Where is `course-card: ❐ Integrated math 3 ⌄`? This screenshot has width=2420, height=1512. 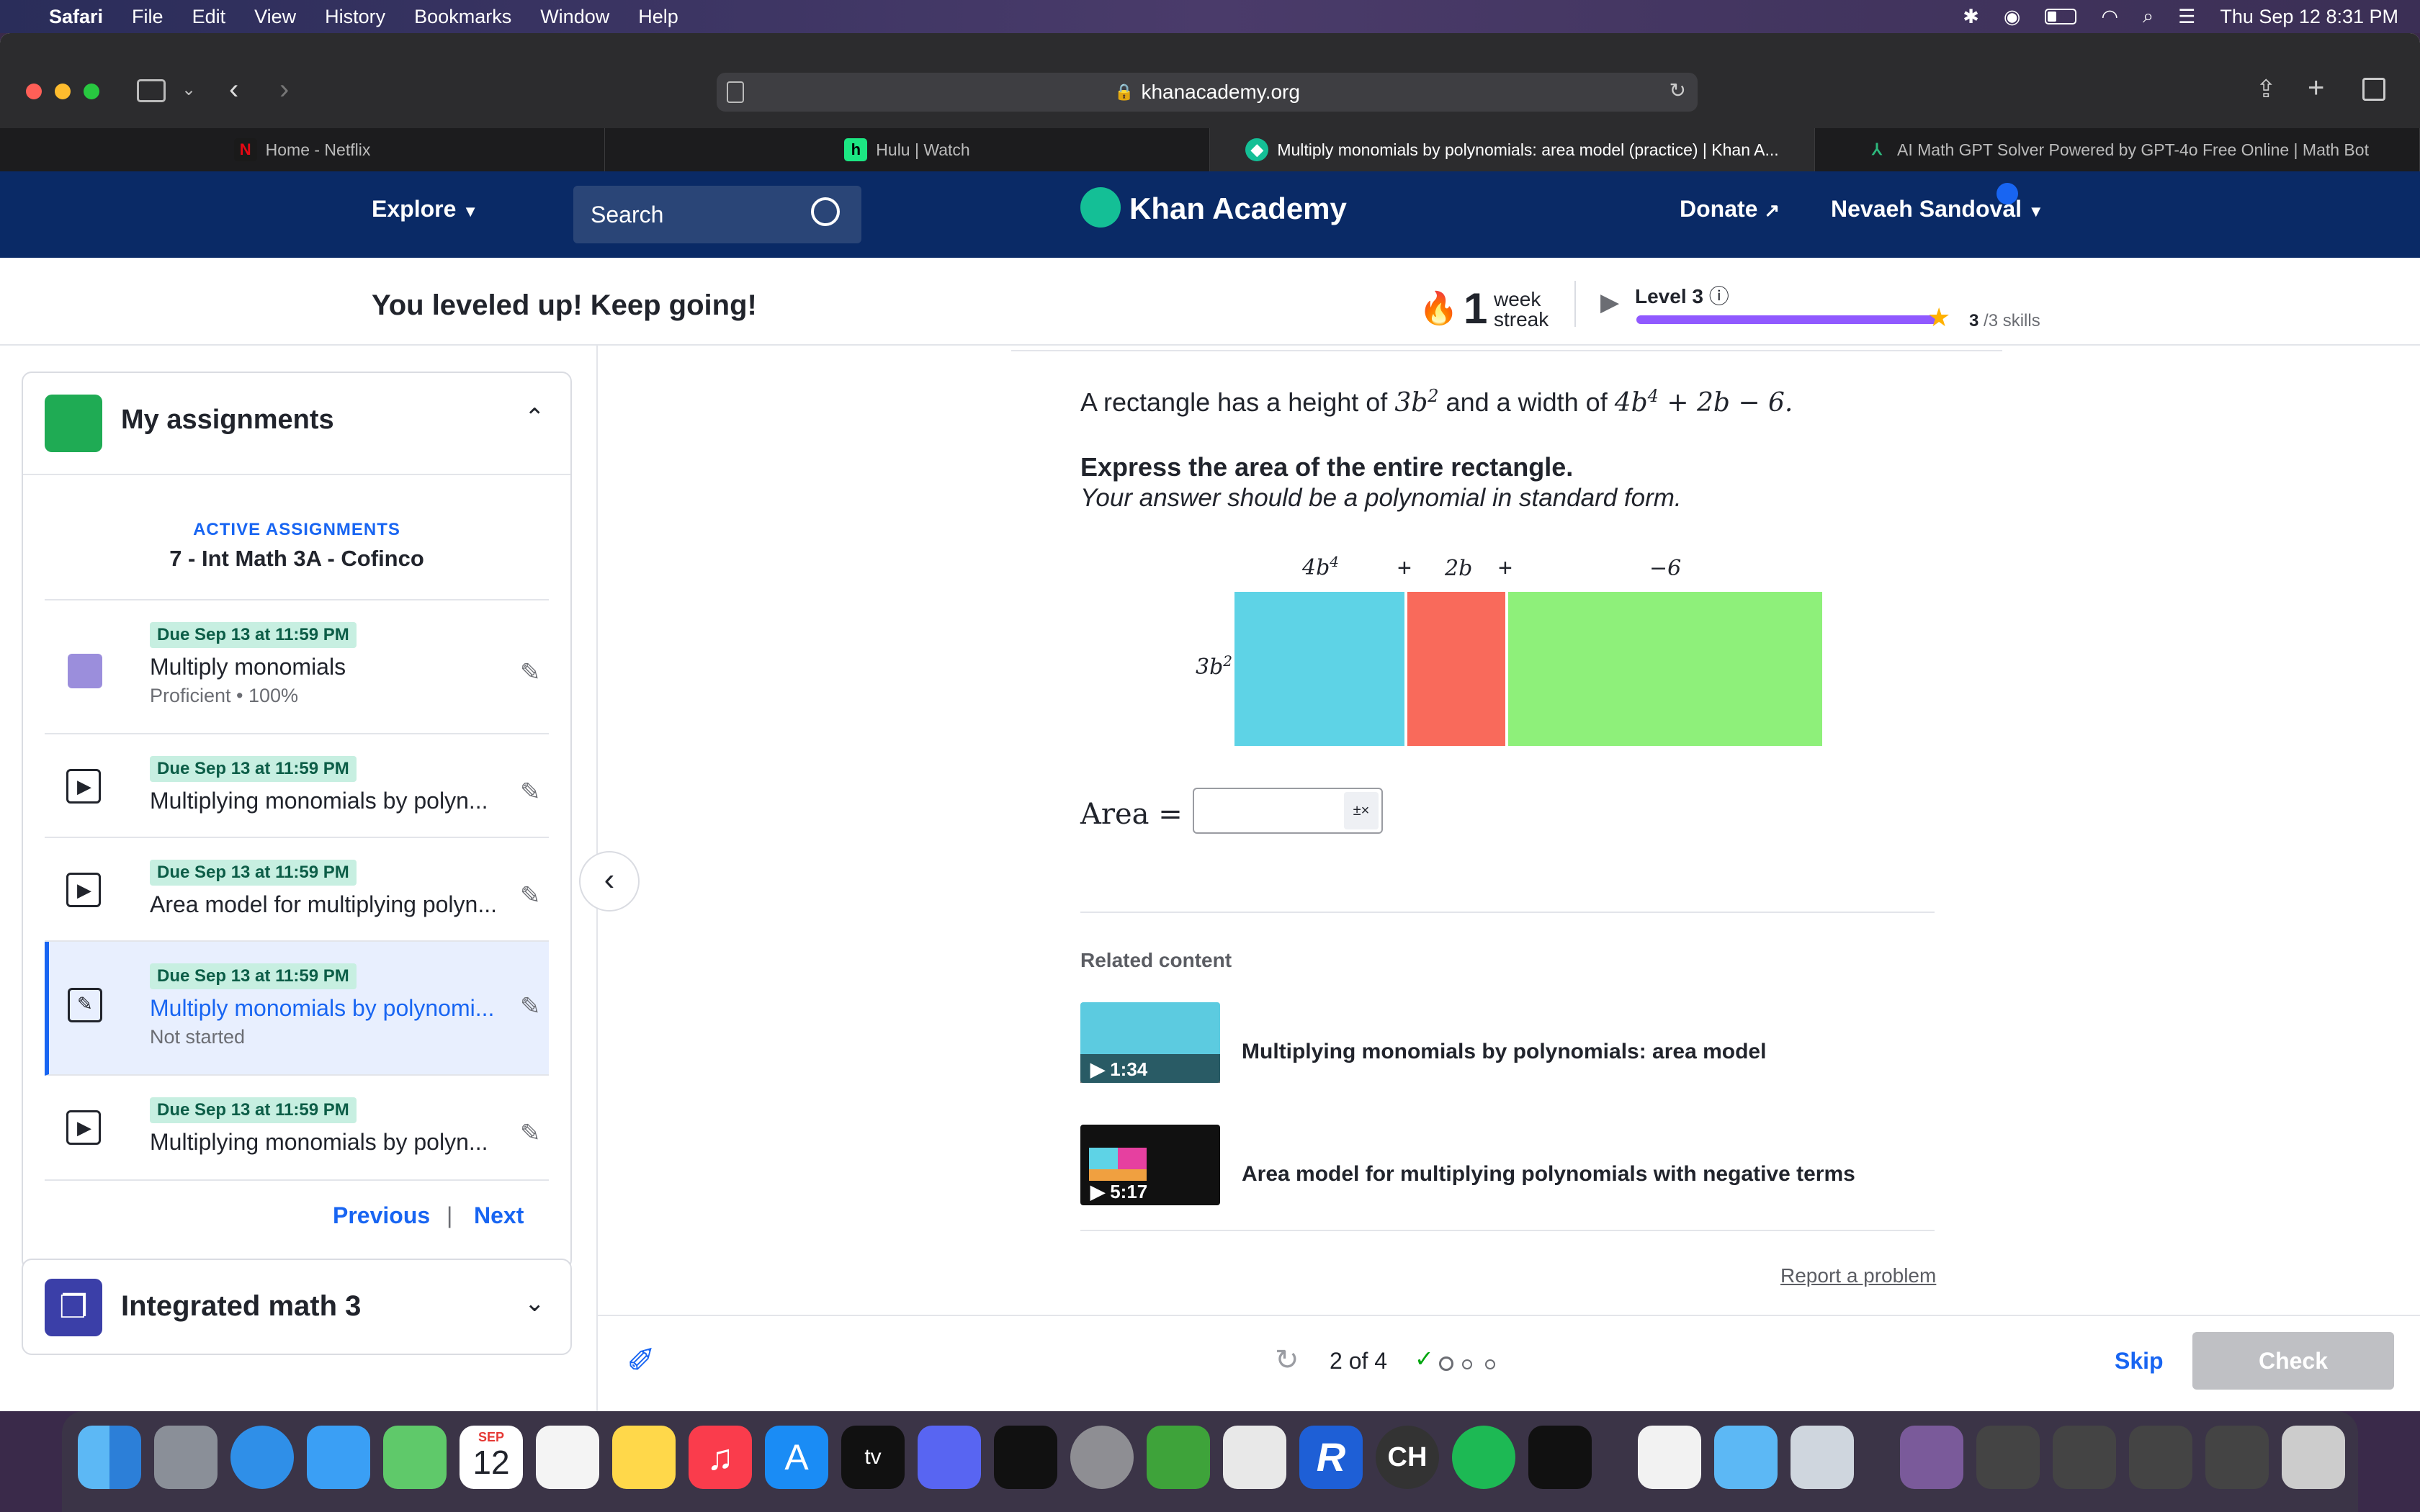
course-card: ❐ Integrated math 3 ⌄ is located at coordinates (297, 1307).